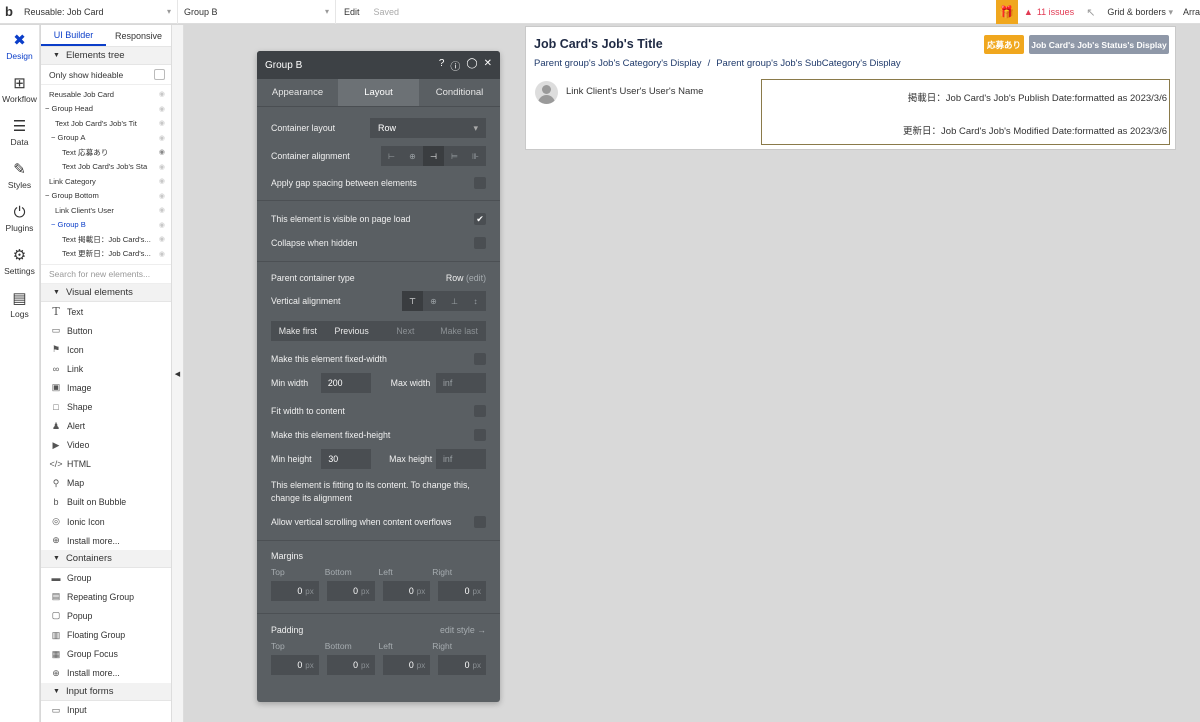 This screenshot has height=722, width=1200. Describe the element at coordinates (159, 74) in the screenshot. I see `only-show-hideable-checkbox` at that location.